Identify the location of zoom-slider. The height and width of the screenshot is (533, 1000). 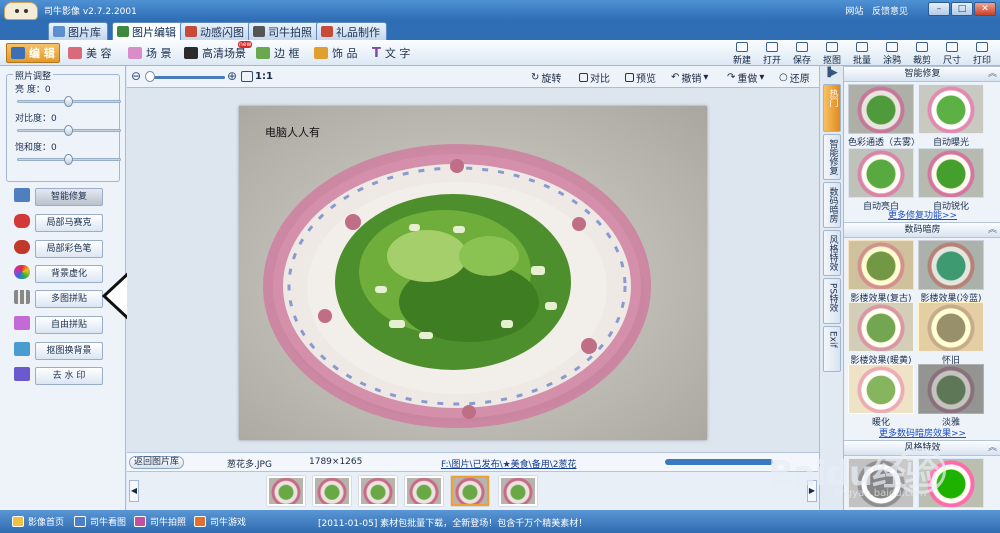
(188, 77).